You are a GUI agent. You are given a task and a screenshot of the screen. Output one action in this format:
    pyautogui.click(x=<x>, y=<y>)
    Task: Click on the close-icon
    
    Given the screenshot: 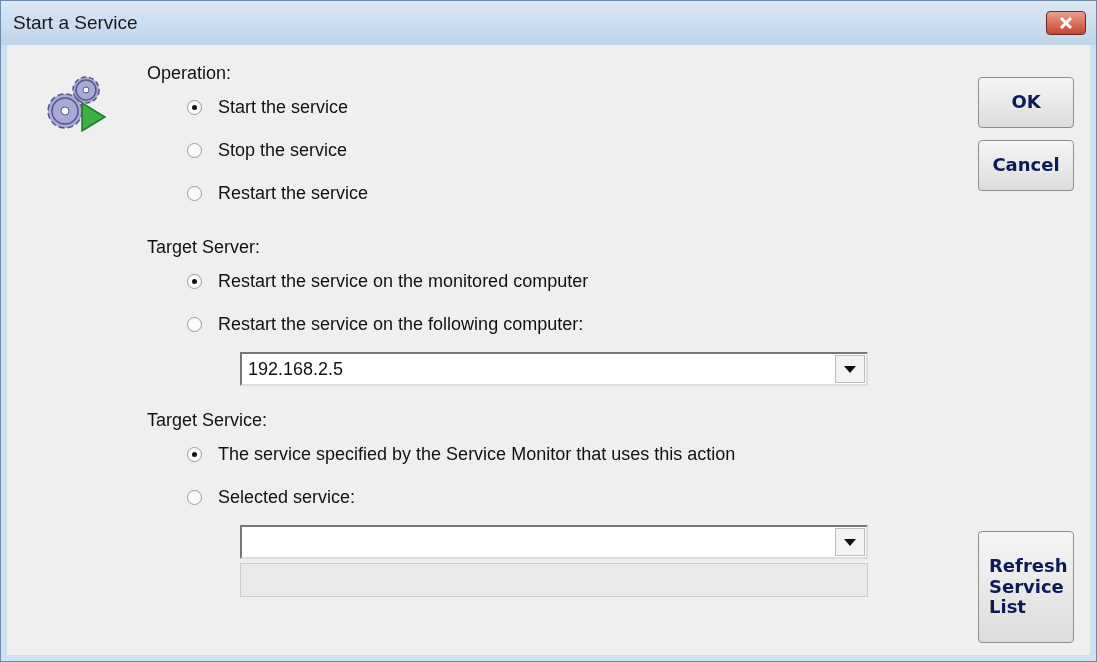 What is the action you would take?
    pyautogui.click(x=1066, y=23)
    